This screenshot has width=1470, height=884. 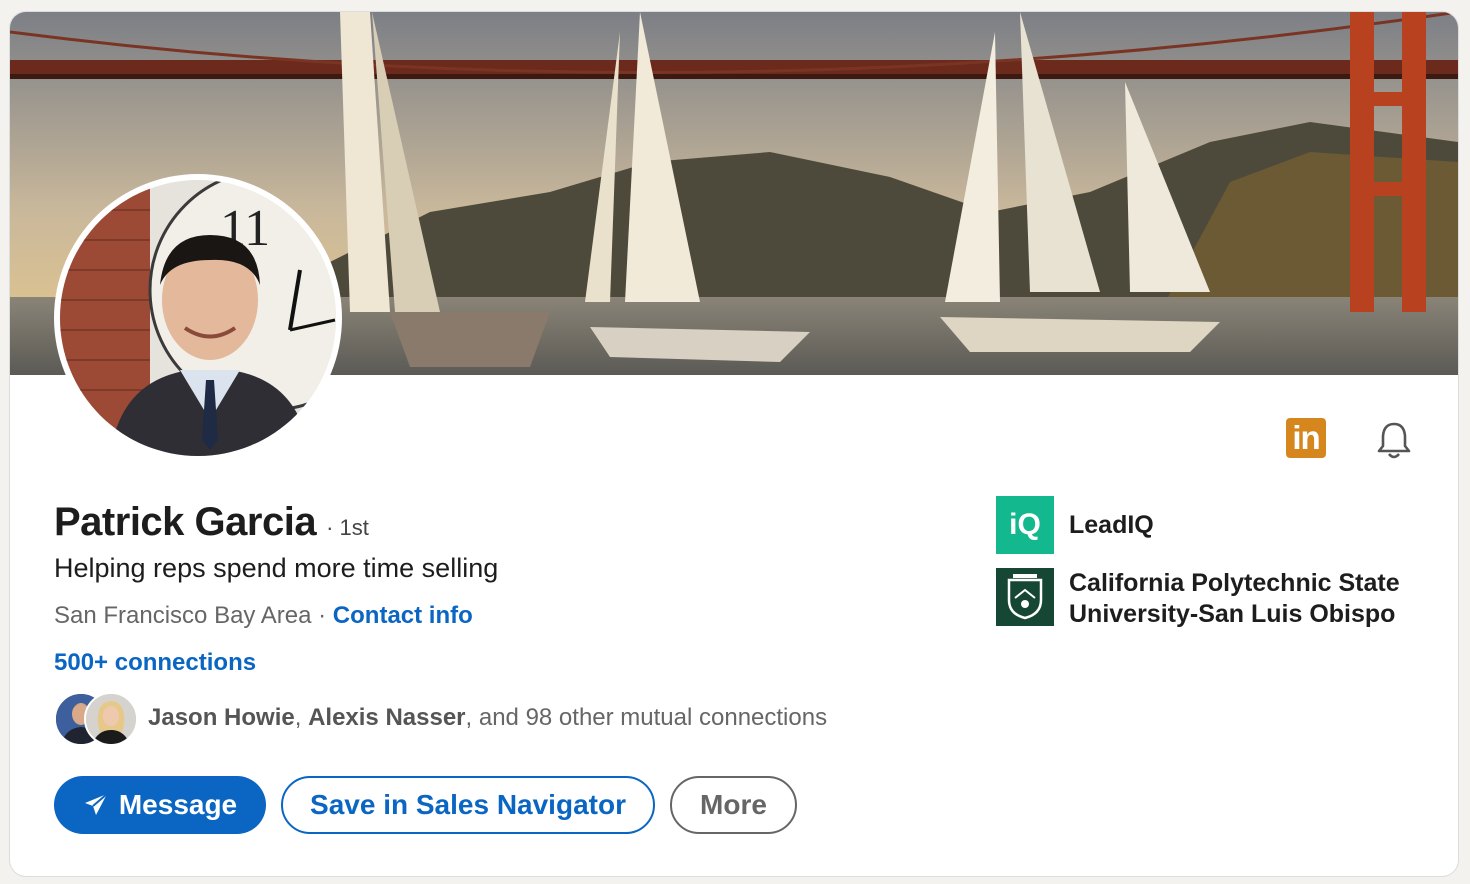 I want to click on name-row: Patrick Garcia · 1st, so click(x=211, y=522).